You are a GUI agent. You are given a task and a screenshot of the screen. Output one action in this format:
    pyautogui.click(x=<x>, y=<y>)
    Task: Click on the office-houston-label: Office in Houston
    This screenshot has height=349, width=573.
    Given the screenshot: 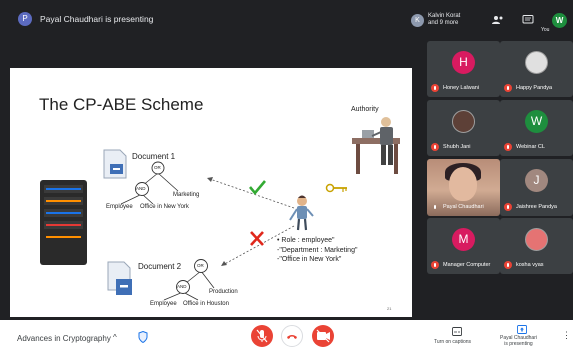 What is the action you would take?
    pyautogui.click(x=206, y=304)
    